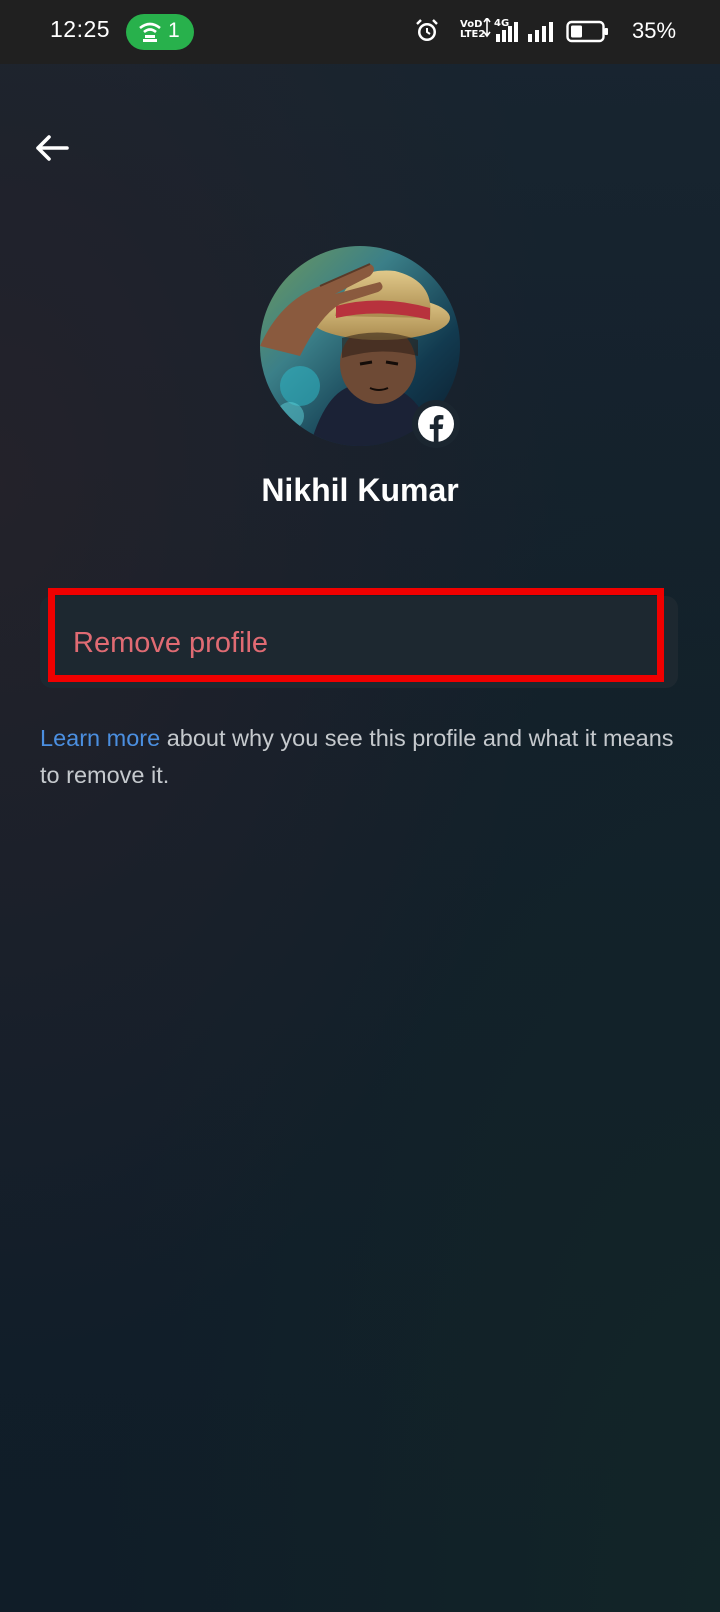  Describe the element at coordinates (360, 490) in the screenshot. I see `profile-name: Nikhil Kumar` at that location.